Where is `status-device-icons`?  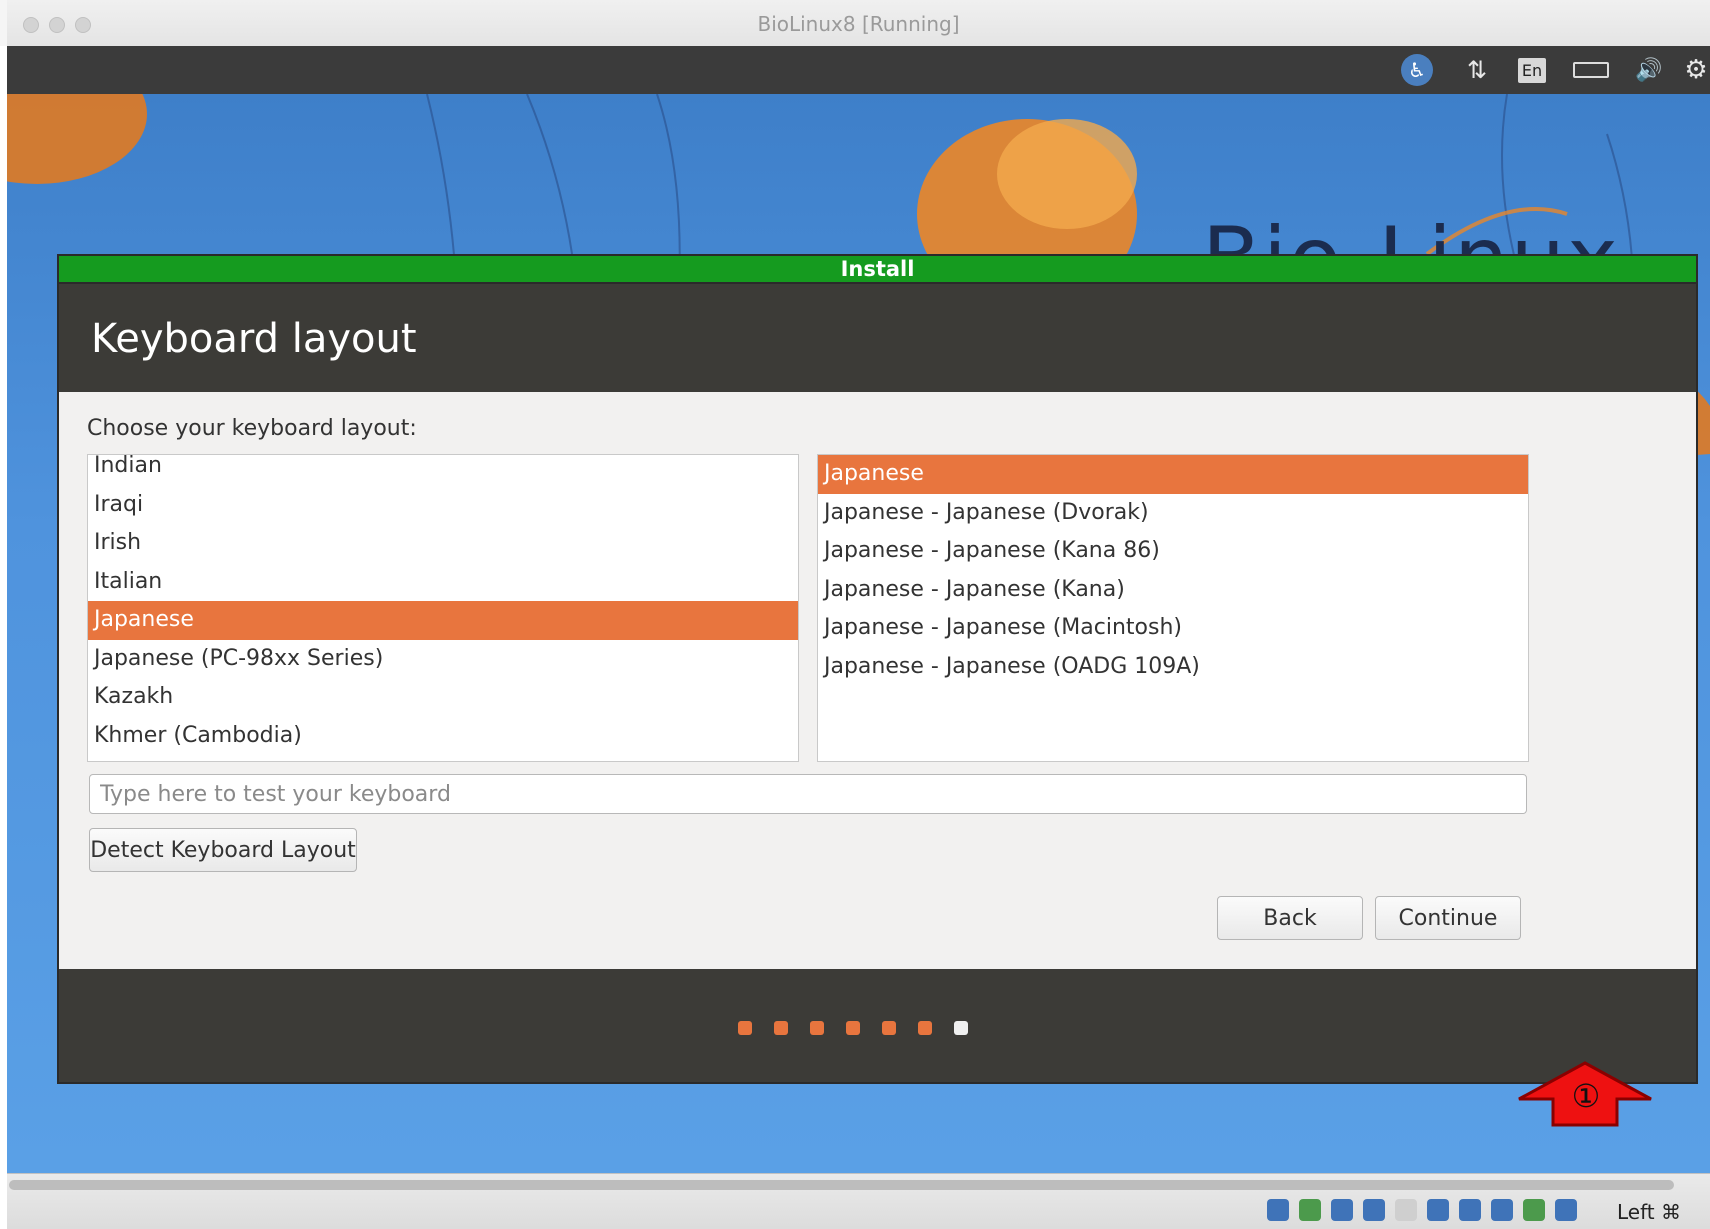
status-device-icons is located at coordinates (1422, 1210).